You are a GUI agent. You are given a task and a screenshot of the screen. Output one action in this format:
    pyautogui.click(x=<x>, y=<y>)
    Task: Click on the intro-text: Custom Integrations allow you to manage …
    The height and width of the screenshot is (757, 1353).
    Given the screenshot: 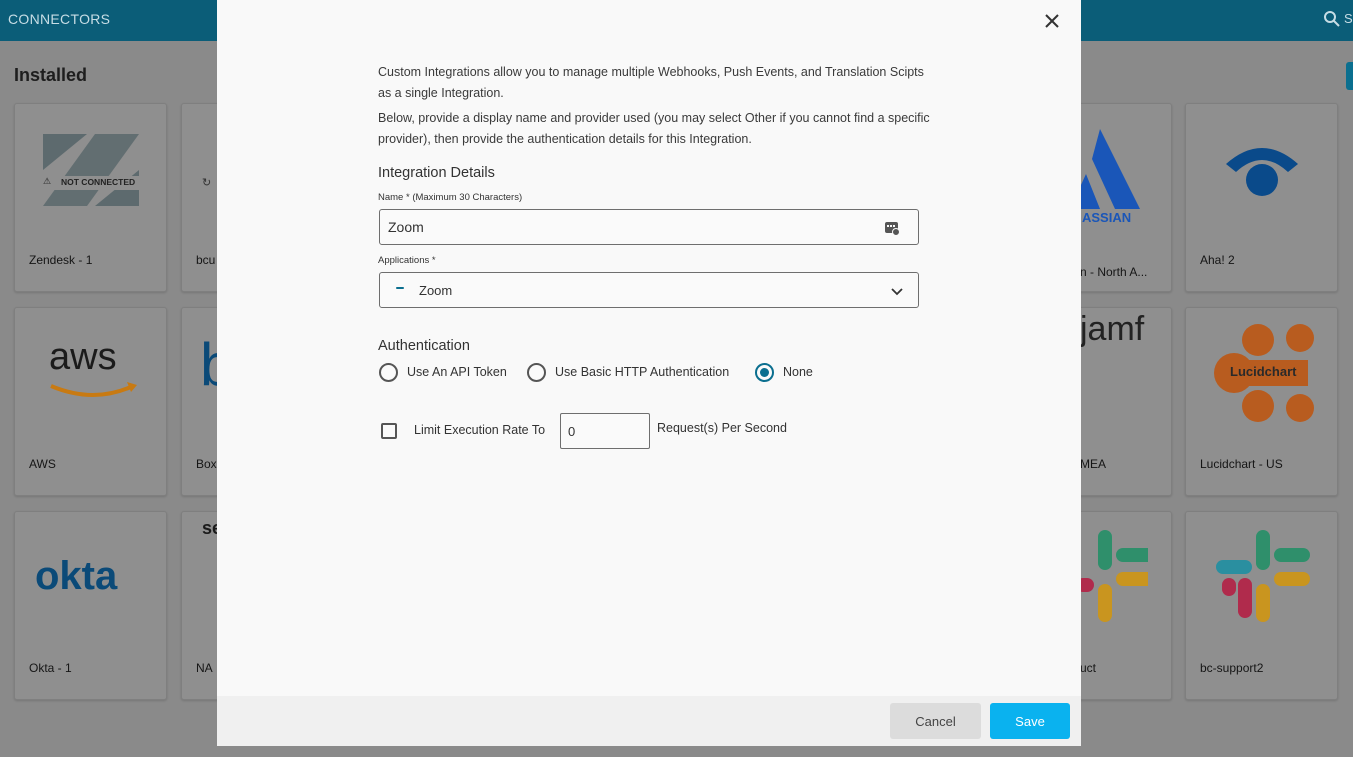 What is the action you would take?
    pyautogui.click(x=658, y=108)
    